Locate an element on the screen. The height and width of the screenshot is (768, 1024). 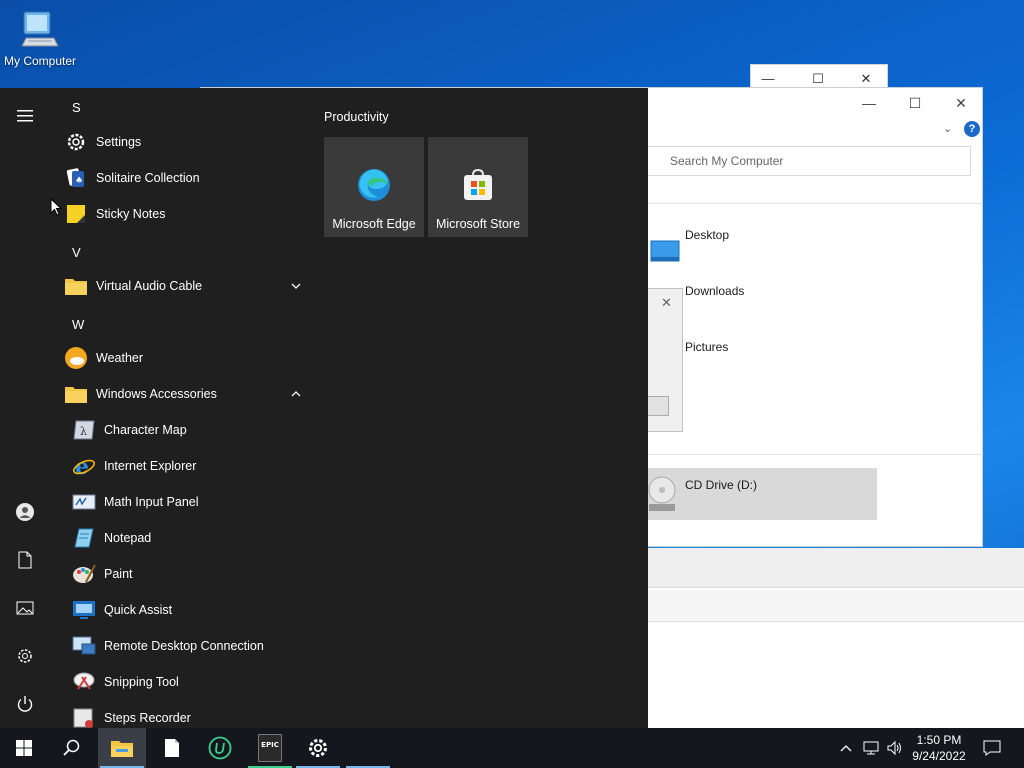
network-icon is located at coordinates (871, 748).